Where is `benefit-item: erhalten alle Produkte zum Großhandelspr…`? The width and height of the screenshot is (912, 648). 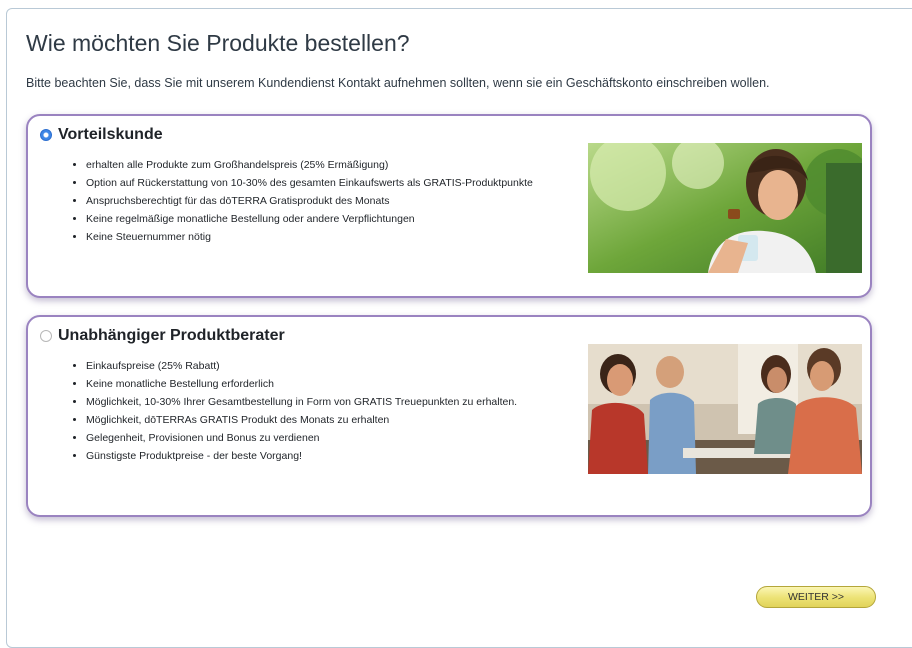
benefit-item: erhalten alle Produkte zum Großhandelspr… is located at coordinates (320, 165).